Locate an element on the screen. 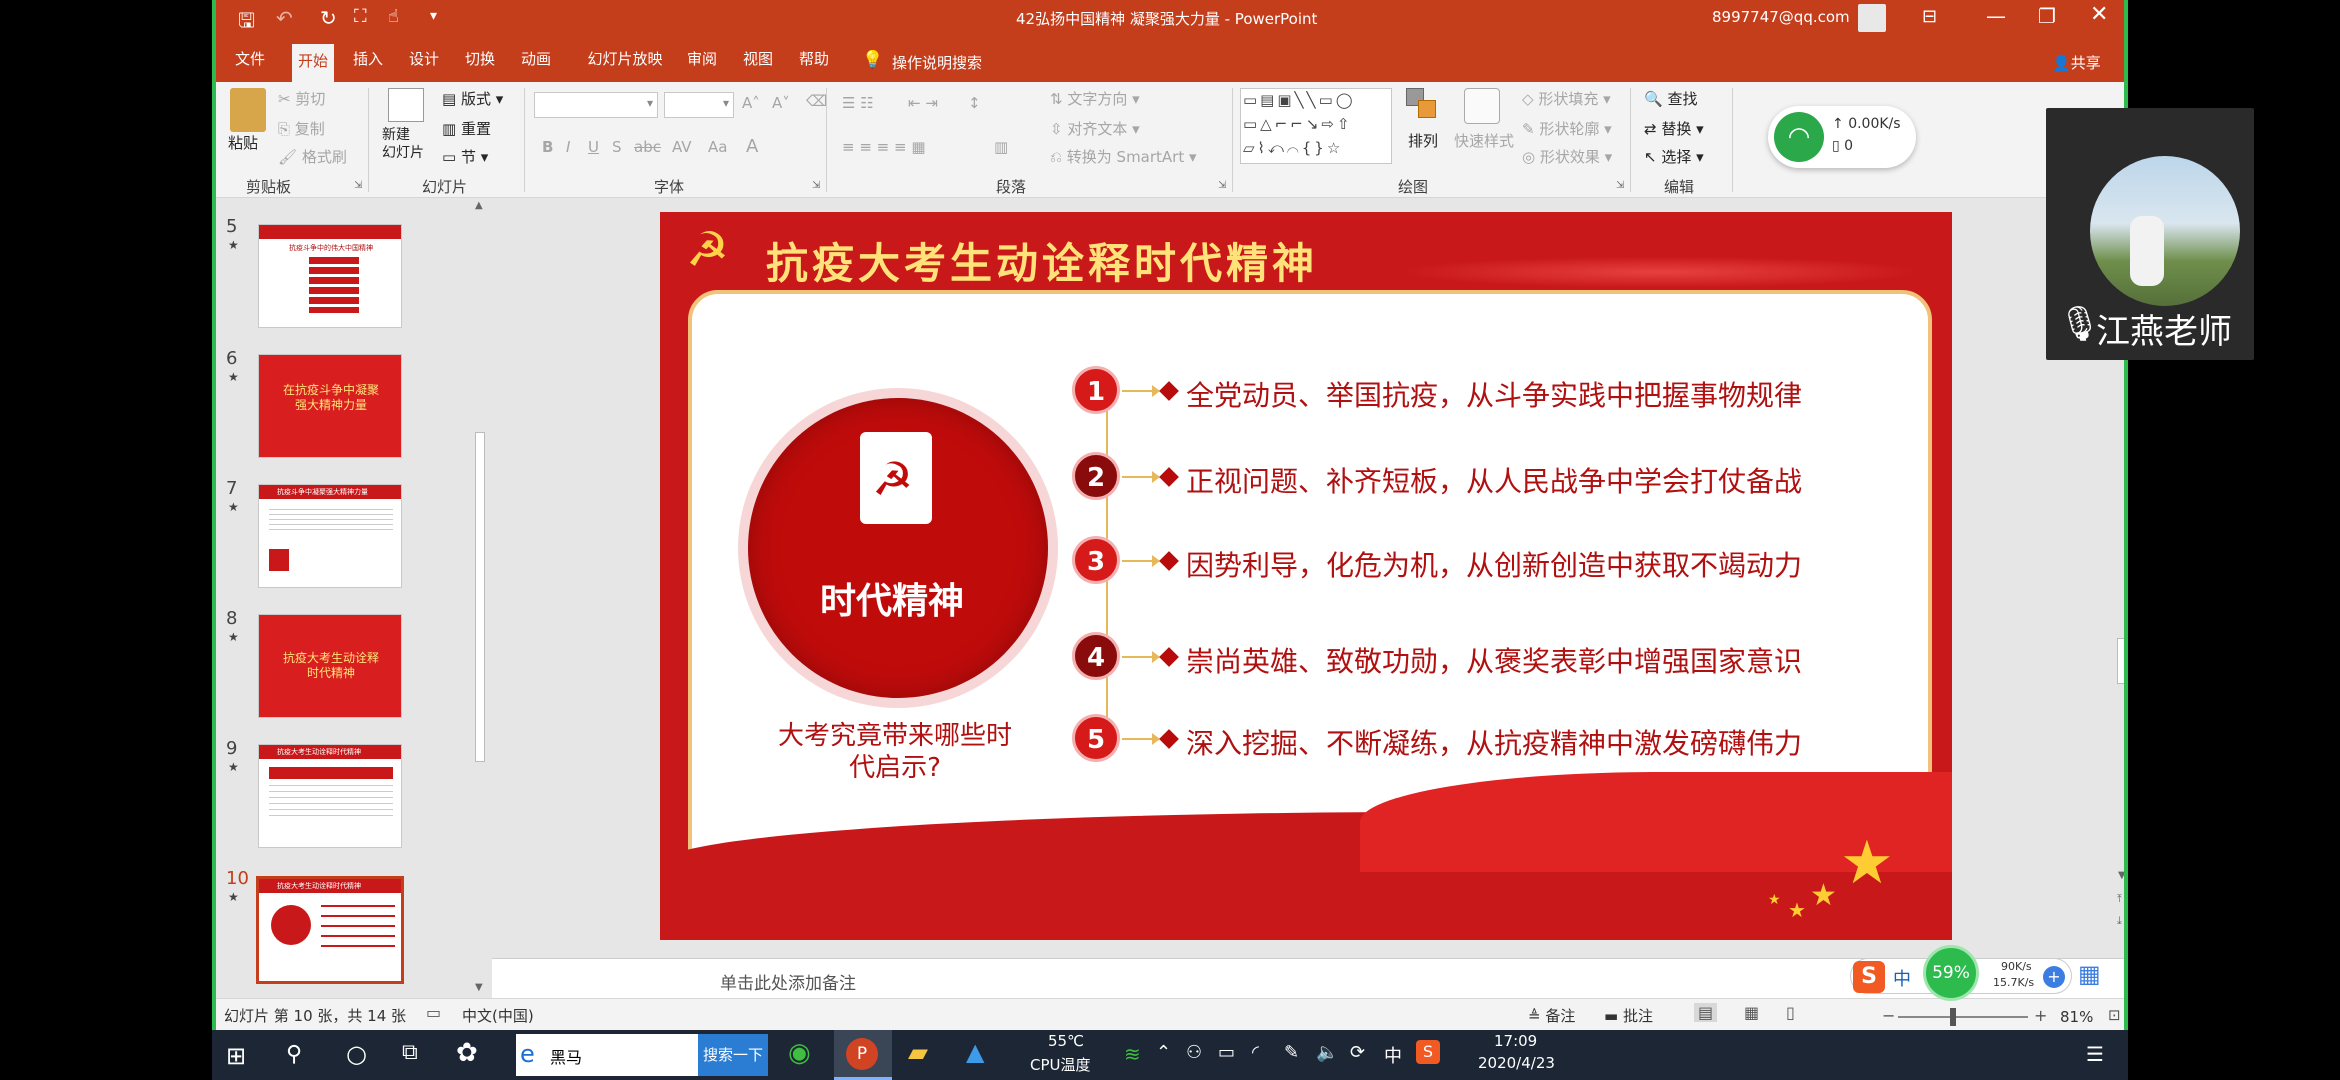 This screenshot has height=1080, width=2340. tab-help: 帮助 is located at coordinates (814, 61).